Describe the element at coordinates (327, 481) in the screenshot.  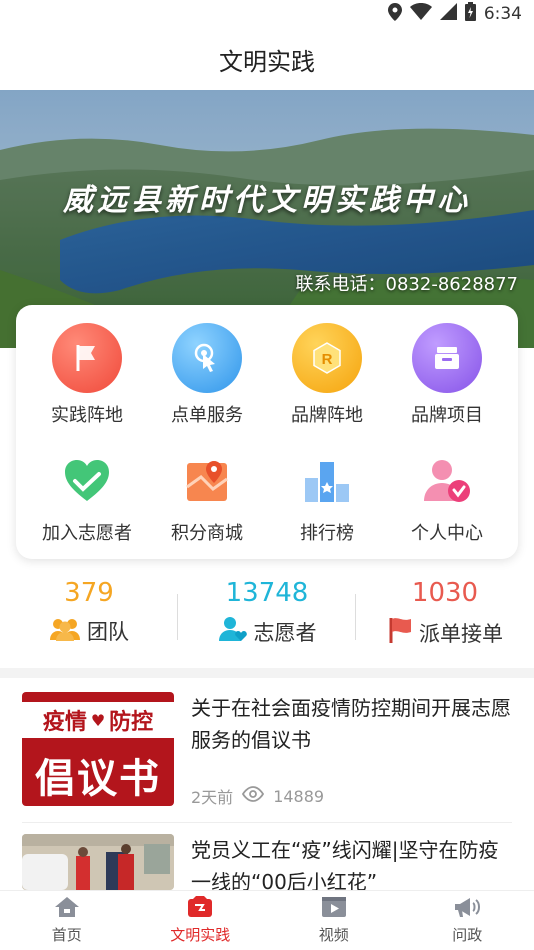
I see `ranking-icon` at that location.